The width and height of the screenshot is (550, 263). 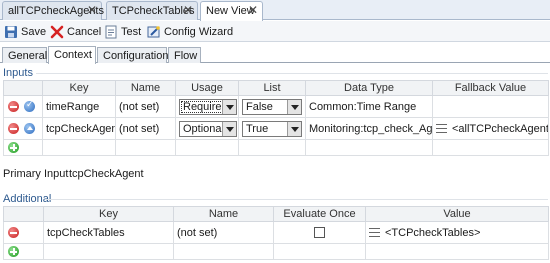 What do you see at coordinates (25, 32) in the screenshot?
I see `save-button: Save` at bounding box center [25, 32].